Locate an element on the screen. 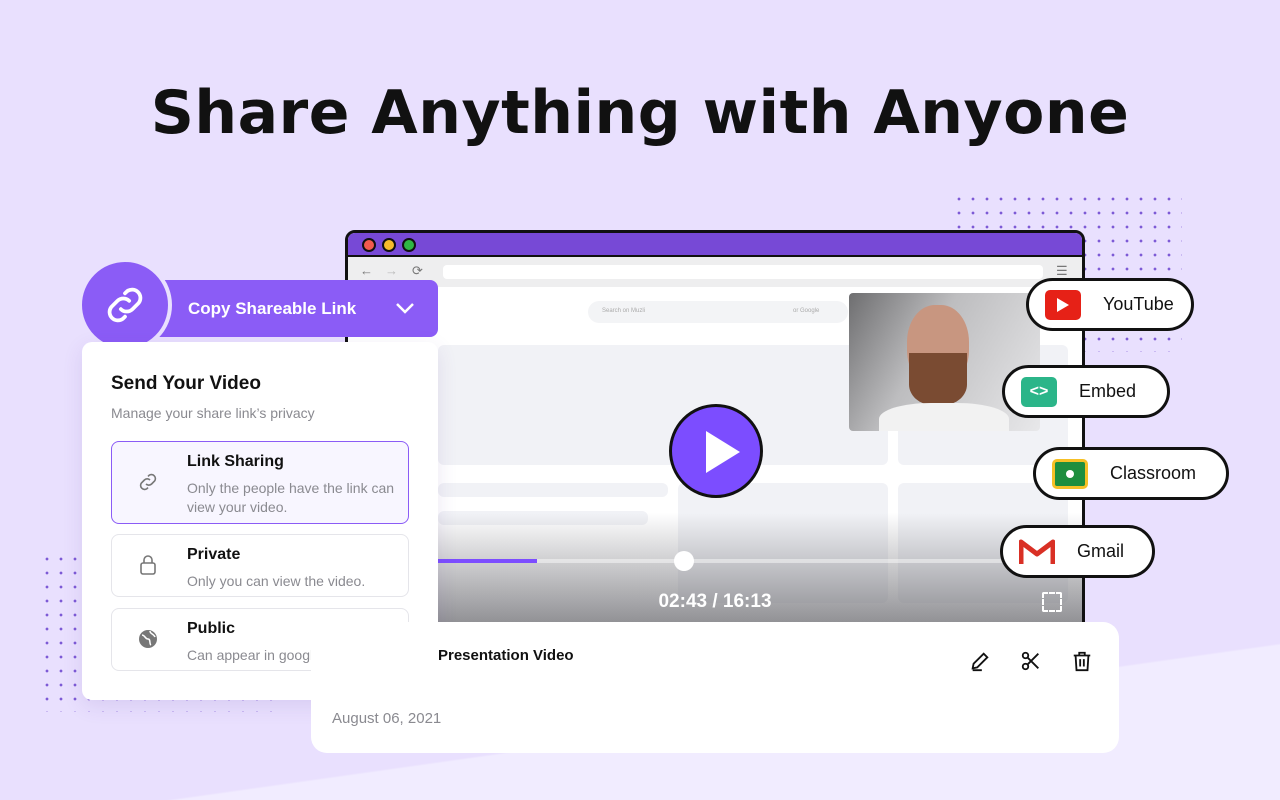  option-title: Private is located at coordinates (214, 554).